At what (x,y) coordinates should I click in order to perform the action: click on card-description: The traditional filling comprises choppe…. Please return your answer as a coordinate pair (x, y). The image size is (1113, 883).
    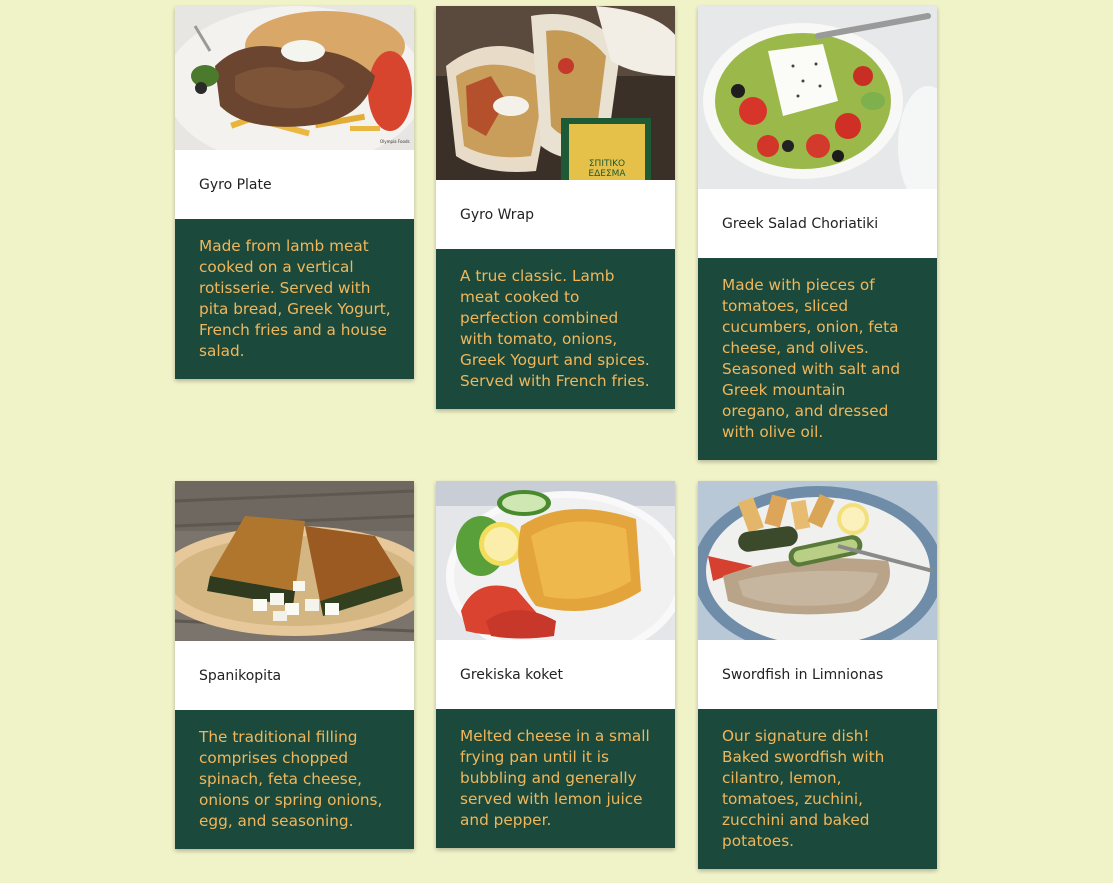
    Looking at the image, I should click on (294, 779).